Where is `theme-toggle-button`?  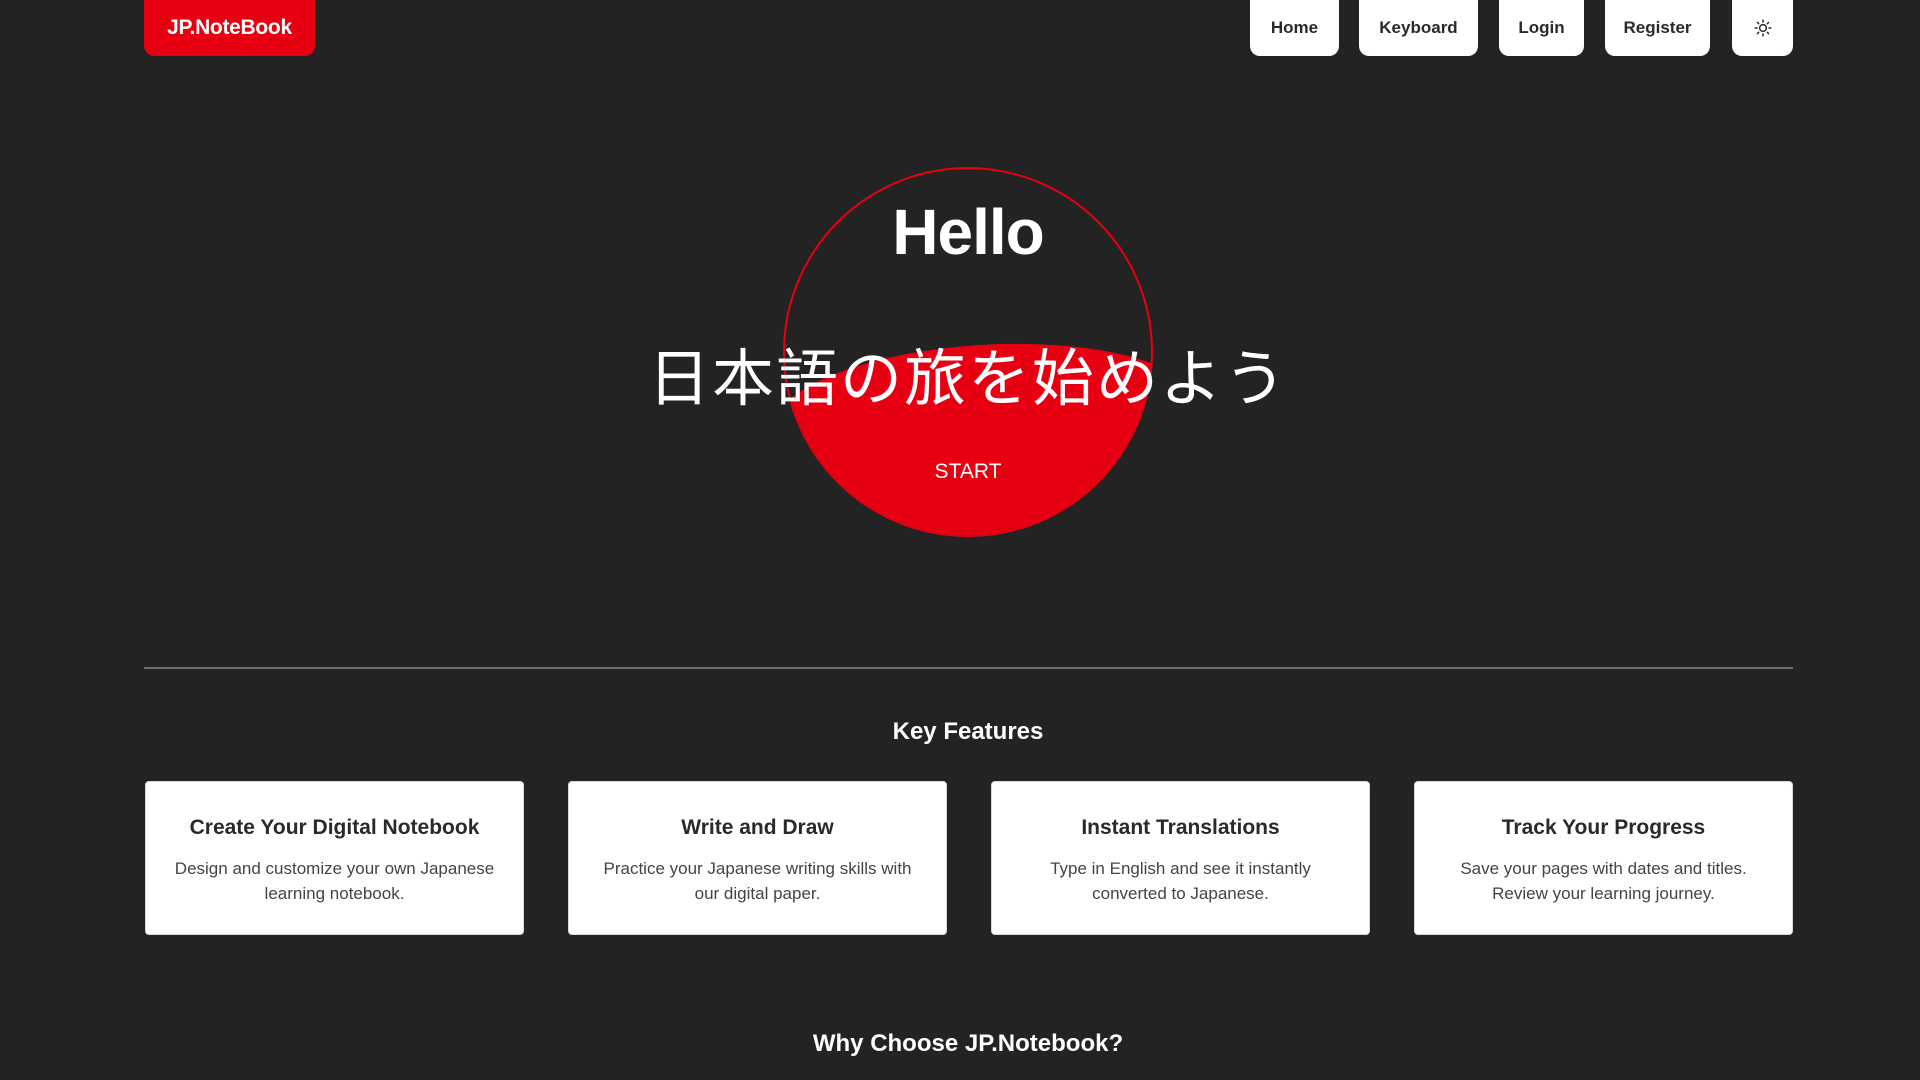 theme-toggle-button is located at coordinates (1762, 28).